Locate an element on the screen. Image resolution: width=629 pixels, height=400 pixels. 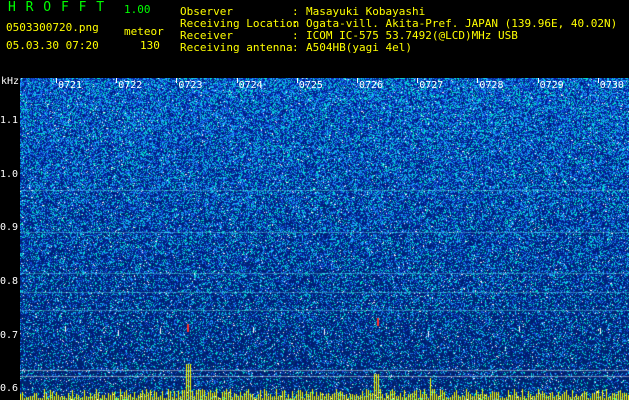
time-tick-label: 0724 is located at coordinates (250, 85).